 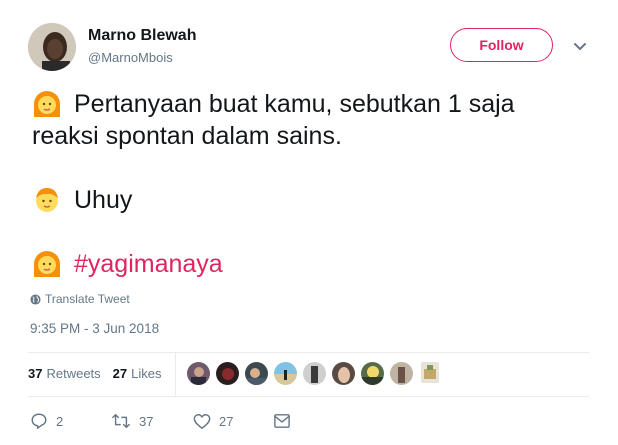 What do you see at coordinates (226, 421) in the screenshot?
I see `like-count: 27` at bounding box center [226, 421].